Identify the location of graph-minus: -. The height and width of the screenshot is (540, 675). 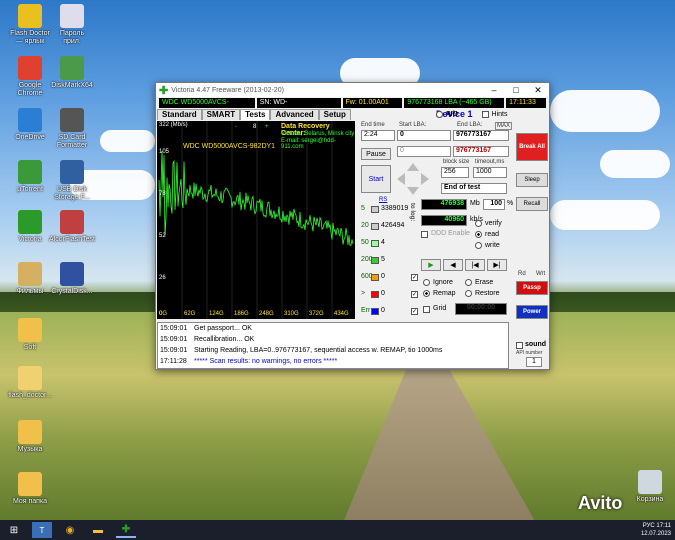
(236, 127).